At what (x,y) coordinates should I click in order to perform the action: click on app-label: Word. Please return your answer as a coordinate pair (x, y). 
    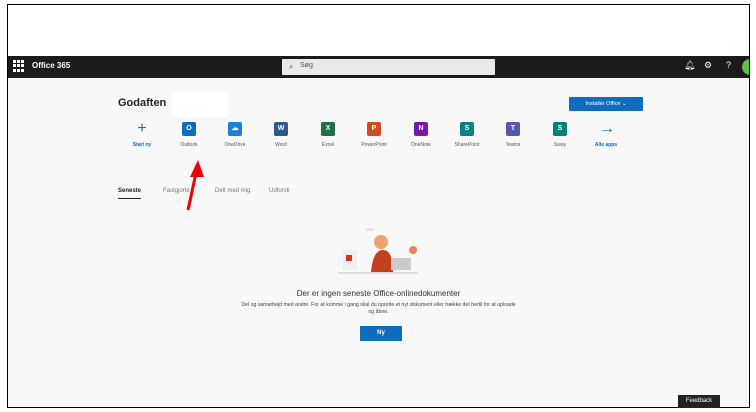
    Looking at the image, I should click on (281, 145).